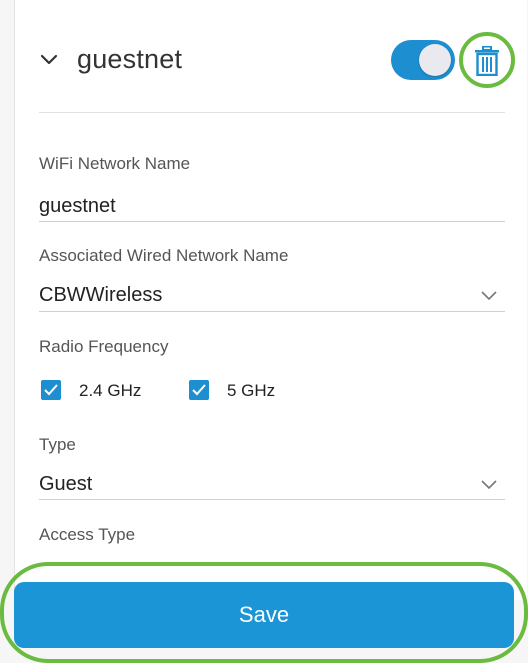  I want to click on access-type-label: Access Type, so click(87, 534).